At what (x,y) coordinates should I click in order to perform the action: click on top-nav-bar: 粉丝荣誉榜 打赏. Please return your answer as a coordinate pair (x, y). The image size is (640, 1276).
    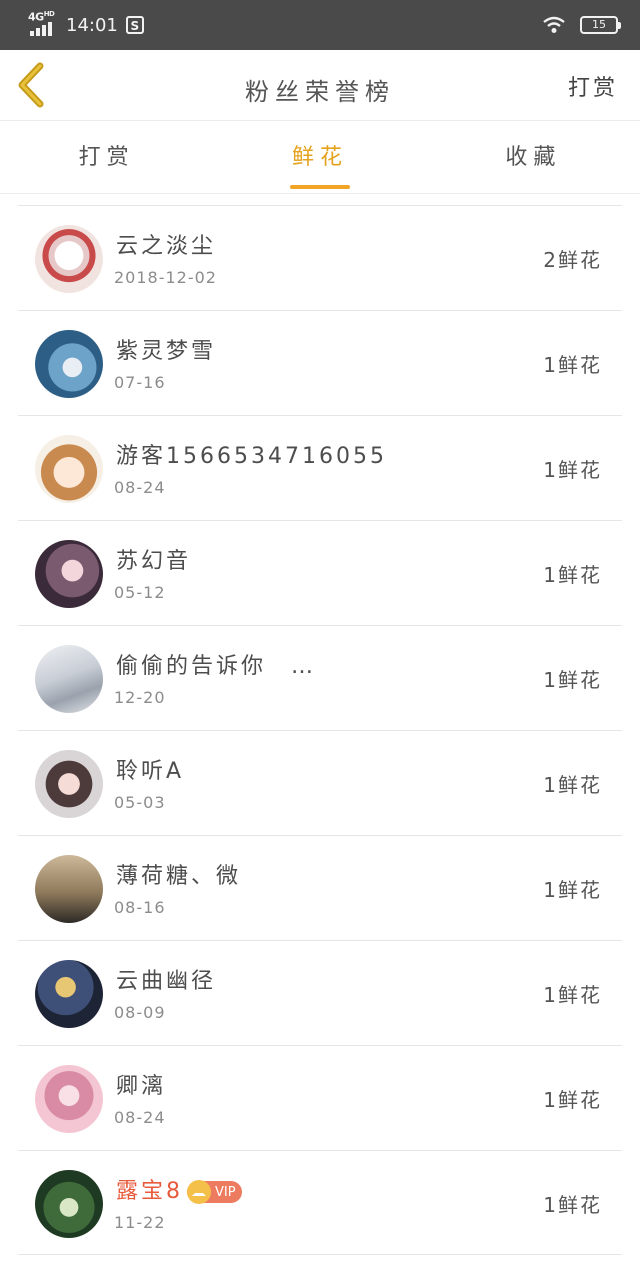
    Looking at the image, I should click on (320, 85).